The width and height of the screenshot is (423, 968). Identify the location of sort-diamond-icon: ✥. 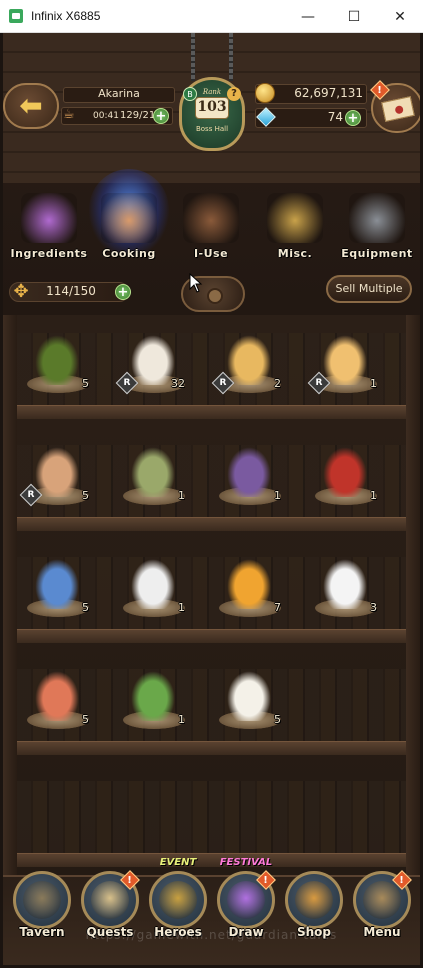
(21, 292).